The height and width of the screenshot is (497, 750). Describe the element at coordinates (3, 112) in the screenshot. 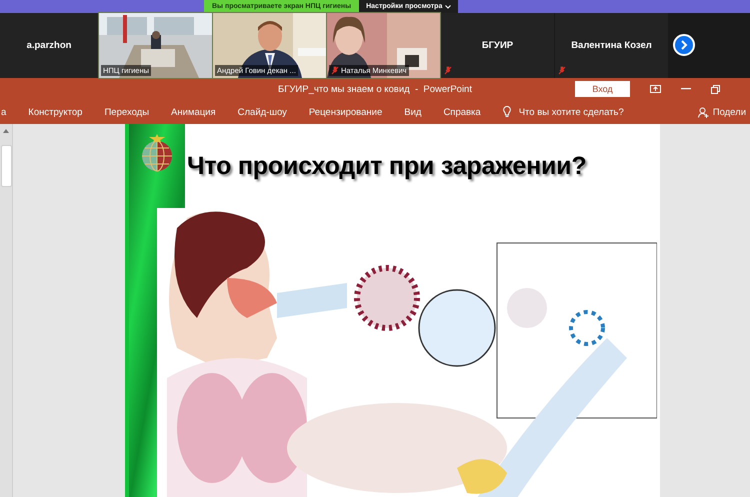

I see `ribbon-tab: а` at that location.